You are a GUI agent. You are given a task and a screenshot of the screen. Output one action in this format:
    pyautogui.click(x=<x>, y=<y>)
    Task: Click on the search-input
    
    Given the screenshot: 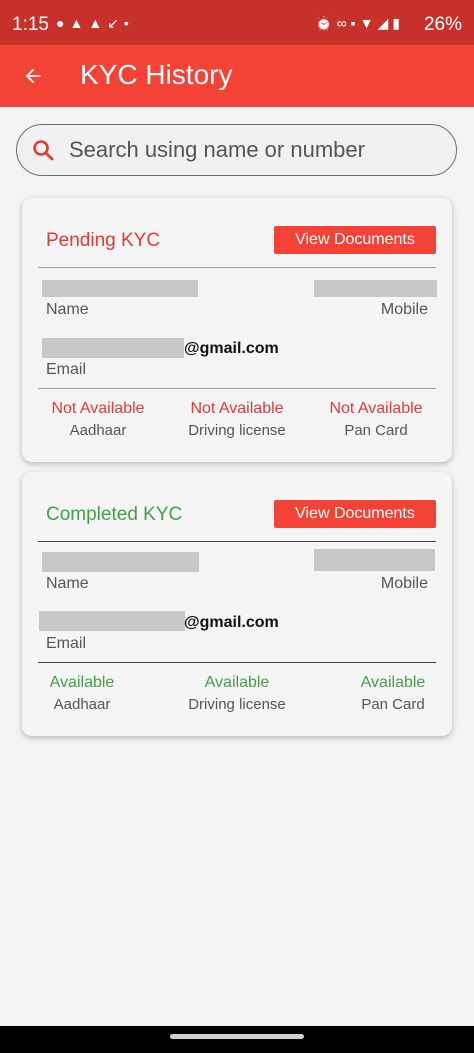 What is the action you would take?
    pyautogui.click(x=254, y=150)
    